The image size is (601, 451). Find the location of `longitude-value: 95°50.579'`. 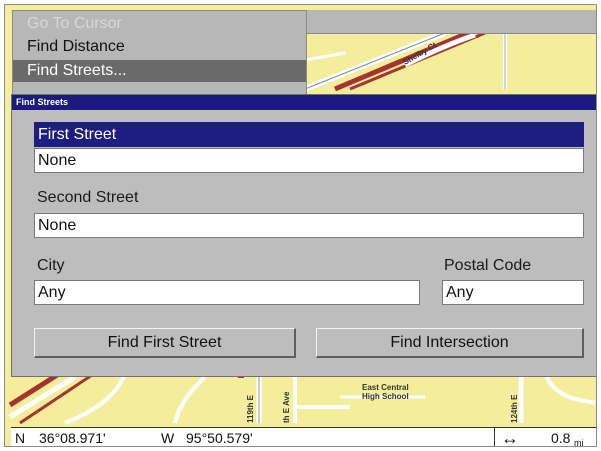

longitude-value: 95°50.579' is located at coordinates (219, 438).